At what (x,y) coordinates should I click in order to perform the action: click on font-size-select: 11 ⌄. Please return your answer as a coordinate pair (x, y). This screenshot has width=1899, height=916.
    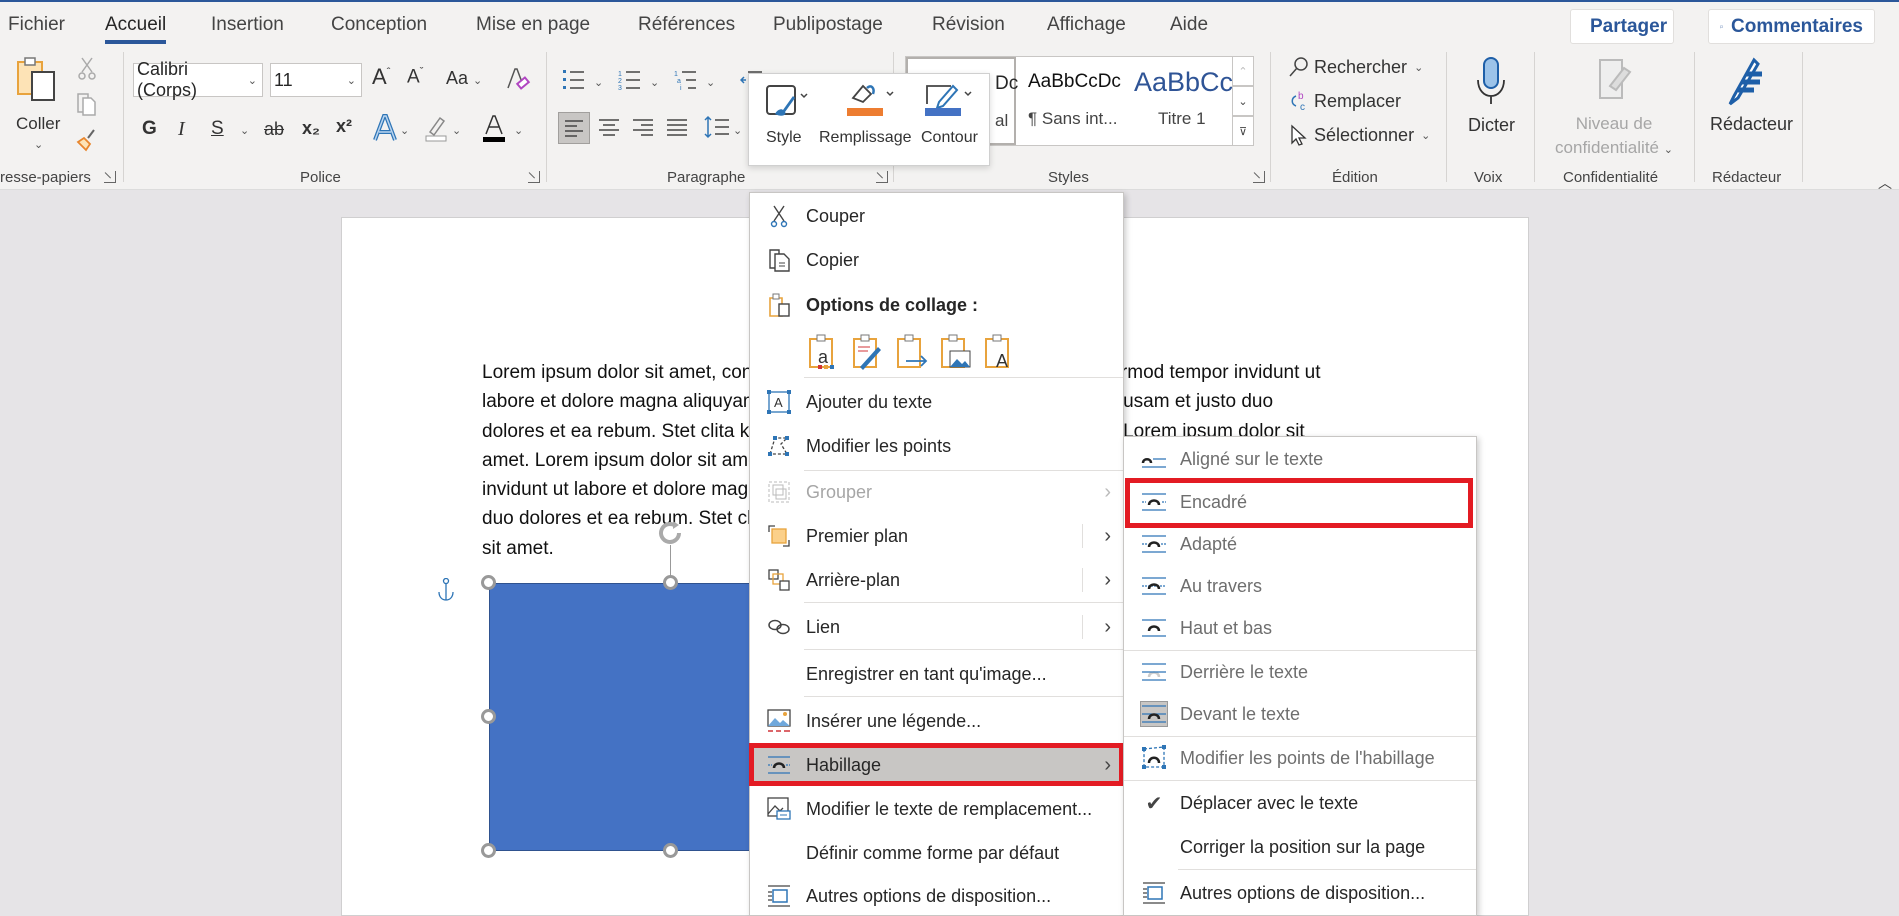
    Looking at the image, I should click on (316, 80).